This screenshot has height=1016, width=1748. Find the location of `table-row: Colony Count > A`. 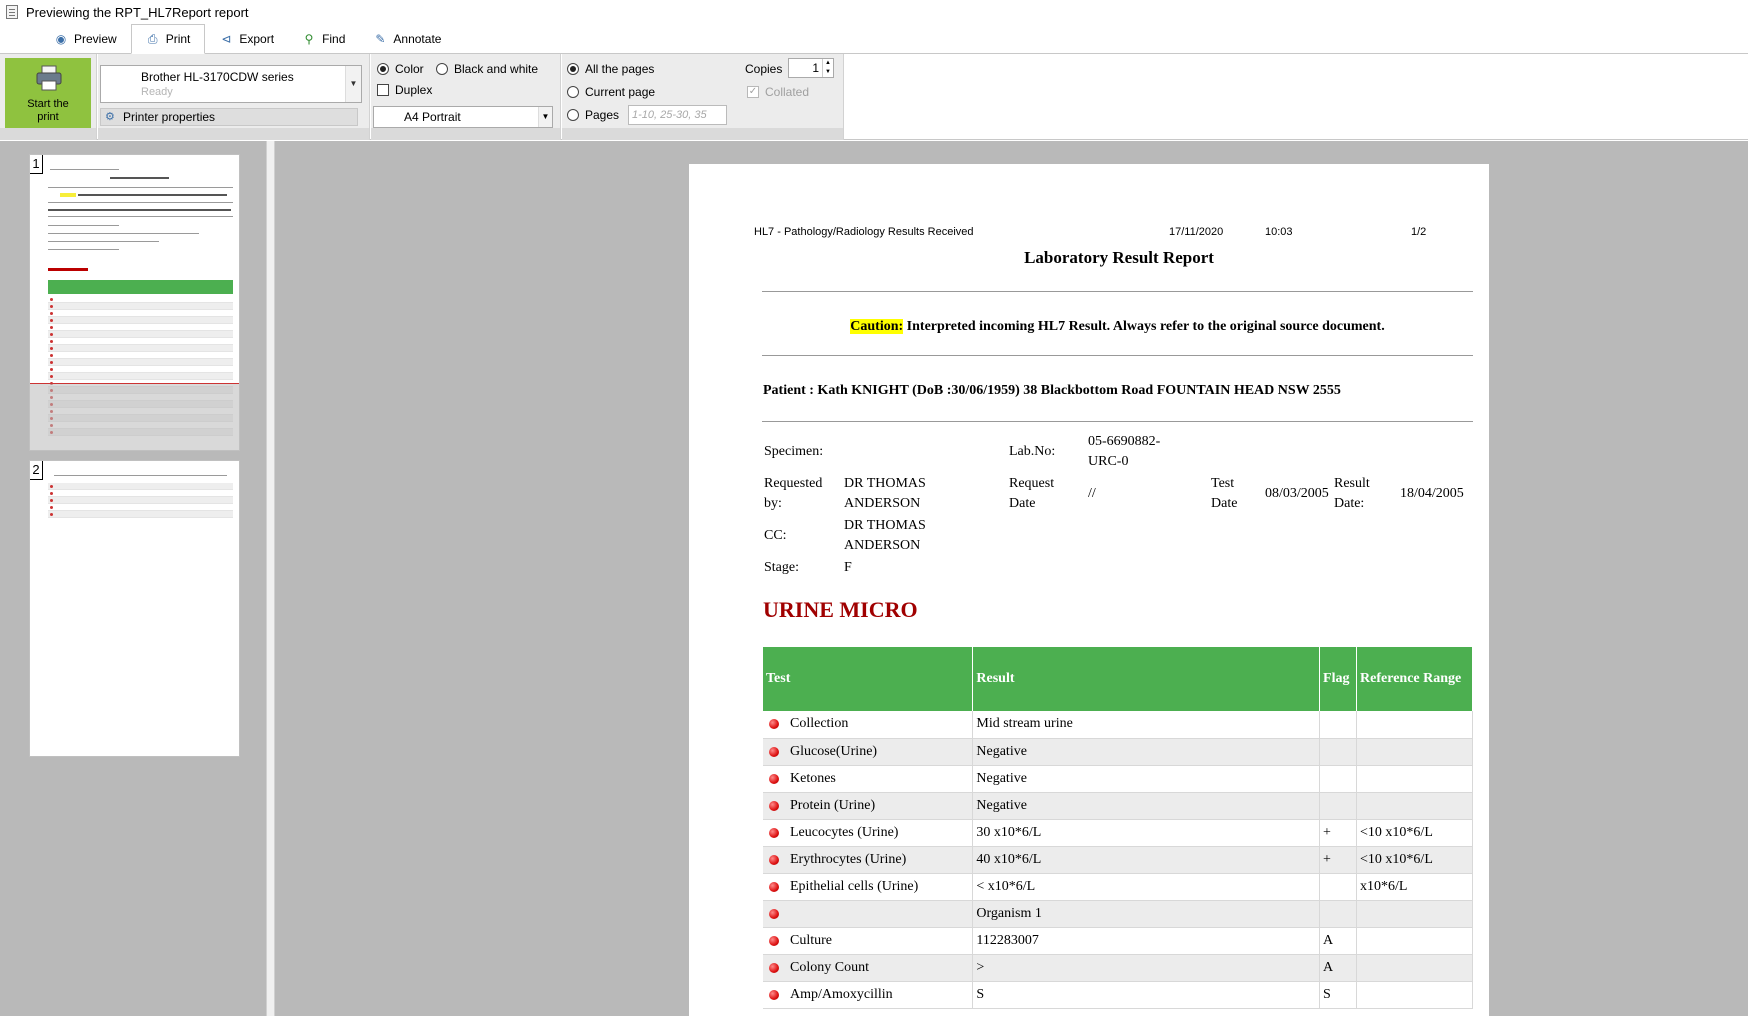

table-row: Colony Count > A is located at coordinates (1118, 968).